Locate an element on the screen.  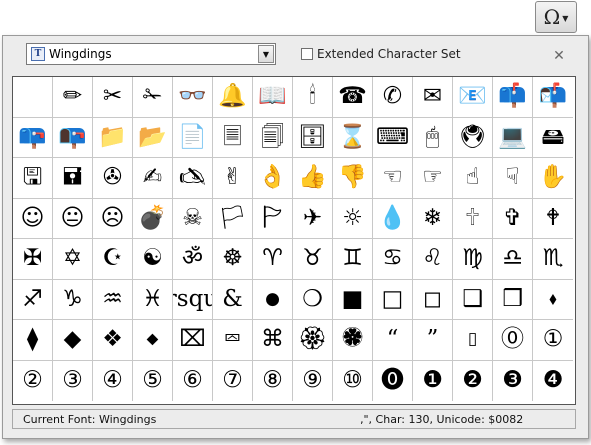
glyph-cell: ☺ is located at coordinates (33, 218).